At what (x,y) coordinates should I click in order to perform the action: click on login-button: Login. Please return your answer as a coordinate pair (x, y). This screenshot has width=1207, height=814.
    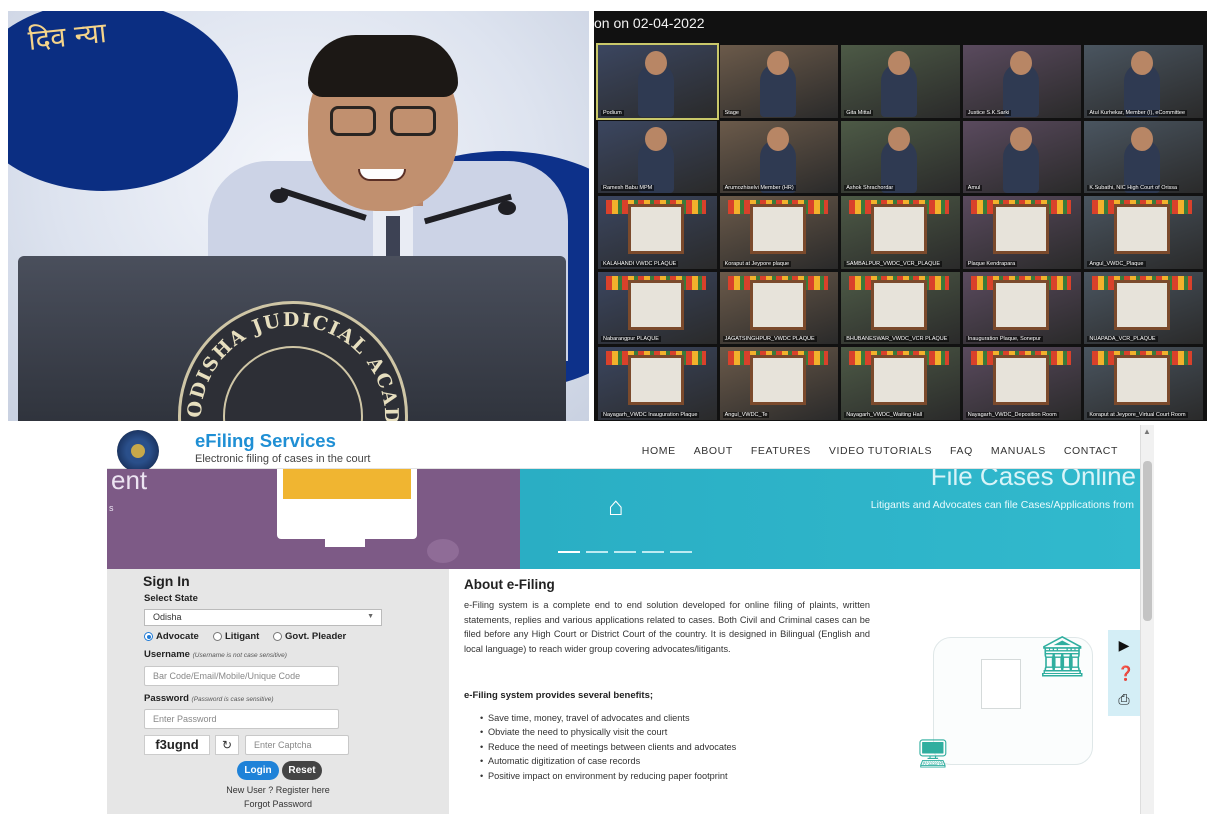
    Looking at the image, I should click on (258, 770).